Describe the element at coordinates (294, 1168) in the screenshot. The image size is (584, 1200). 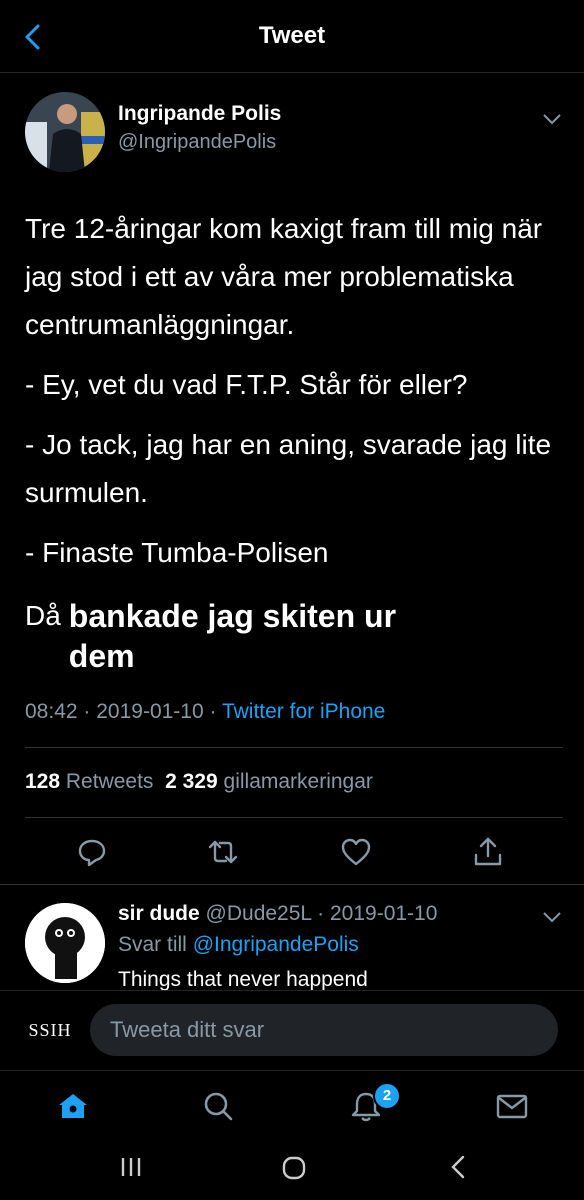
I see `home-button-icon` at that location.